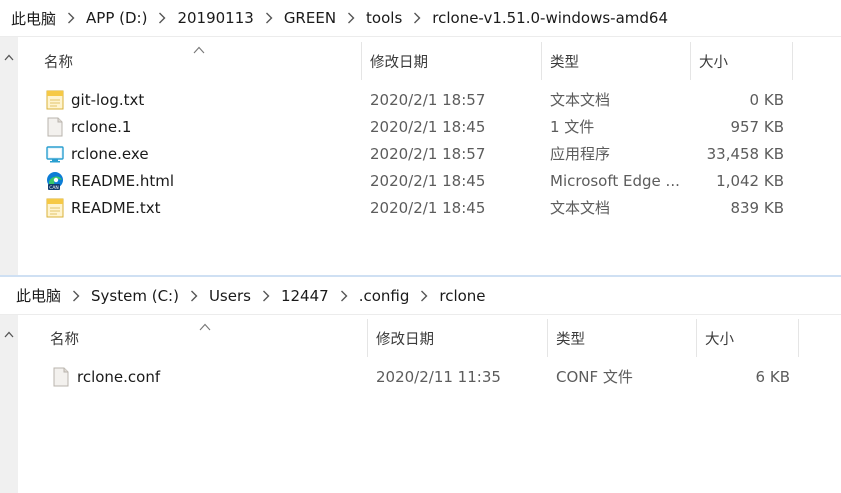  Describe the element at coordinates (438, 376) in the screenshot. I see `file-date: 2020/2/11 11:35` at that location.